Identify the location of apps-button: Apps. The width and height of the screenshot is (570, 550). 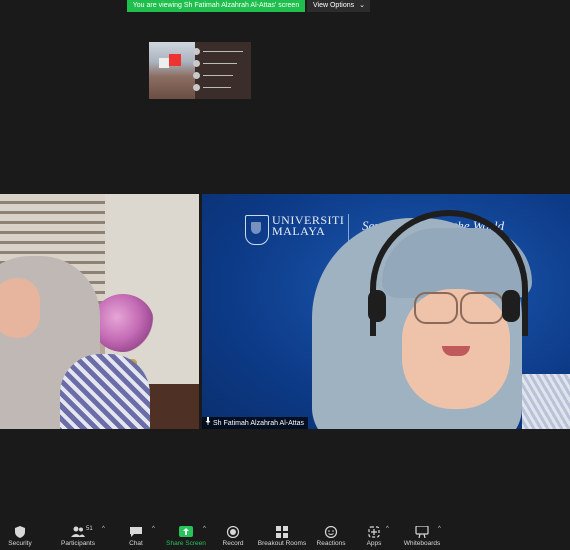
(374, 534).